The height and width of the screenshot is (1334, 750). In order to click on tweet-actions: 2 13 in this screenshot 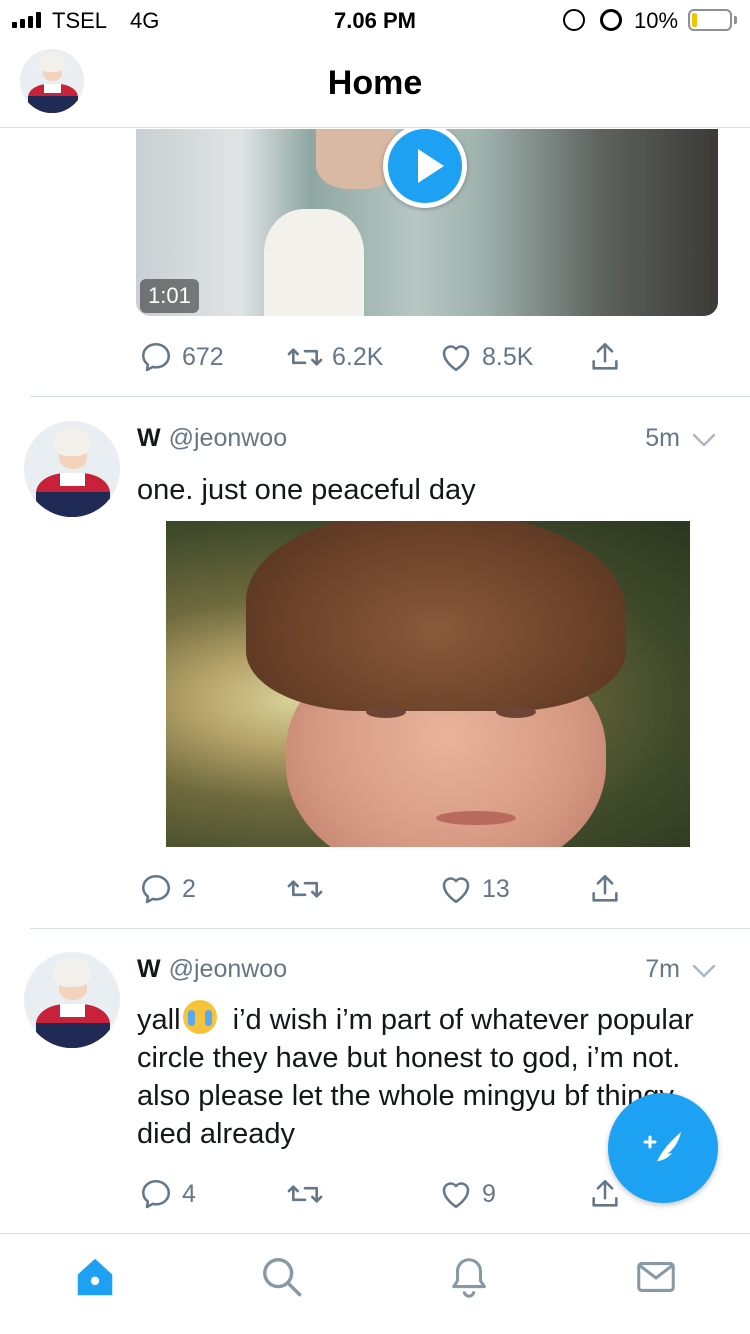, I will do `click(386, 889)`.